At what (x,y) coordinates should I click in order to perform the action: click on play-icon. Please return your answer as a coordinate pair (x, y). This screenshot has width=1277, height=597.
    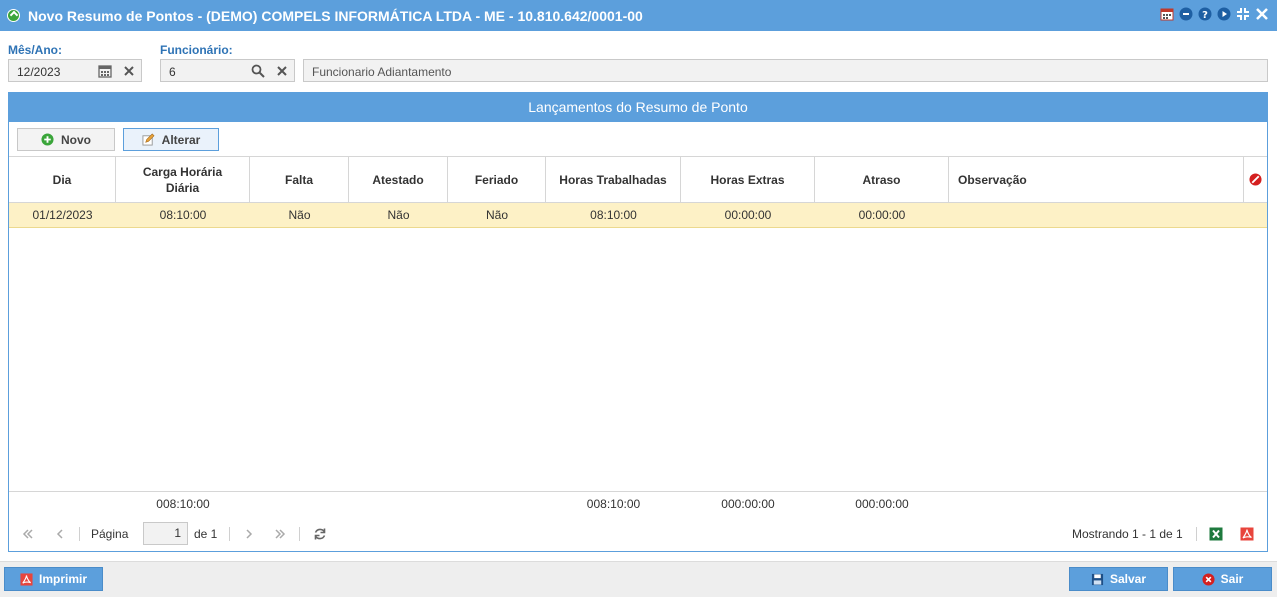
    Looking at the image, I should click on (1224, 14).